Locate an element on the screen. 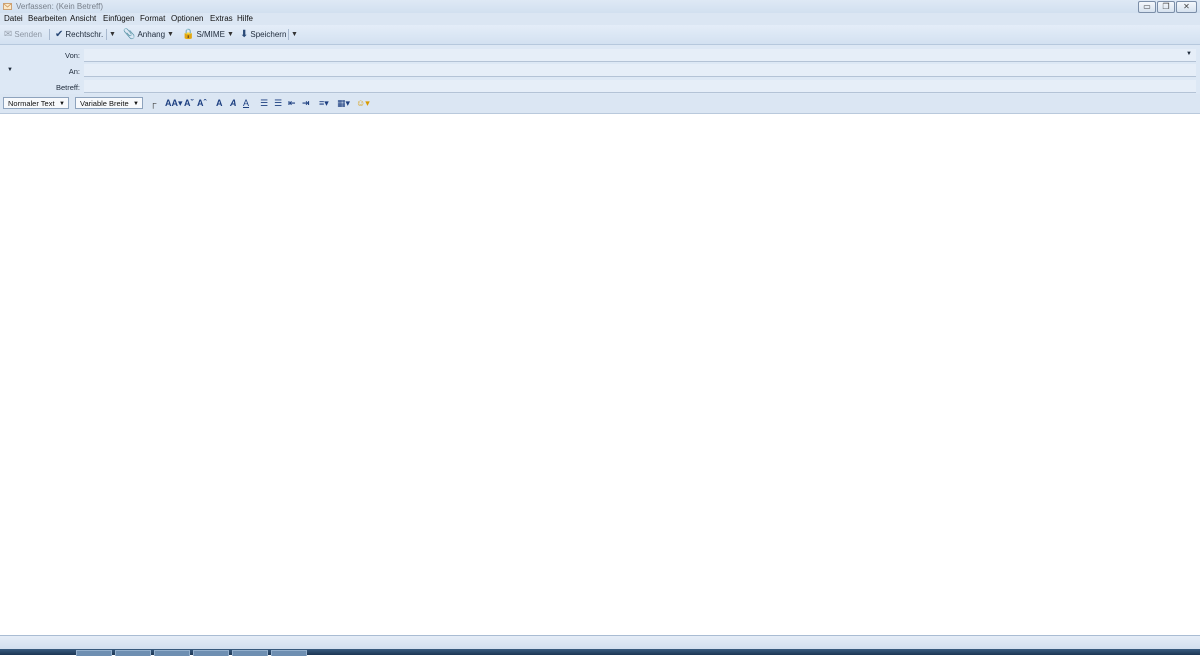 The width and height of the screenshot is (1200, 656). spelling-dropdown: ▼ is located at coordinates (112, 34).